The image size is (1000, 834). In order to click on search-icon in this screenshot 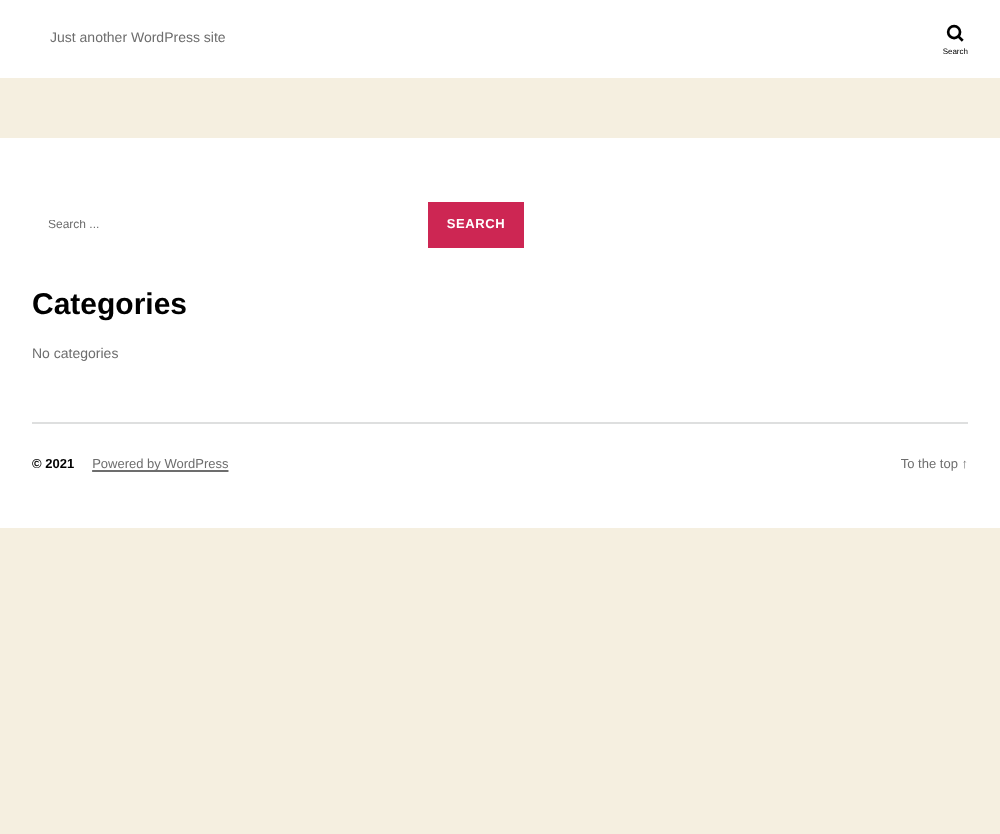, I will do `click(955, 32)`.